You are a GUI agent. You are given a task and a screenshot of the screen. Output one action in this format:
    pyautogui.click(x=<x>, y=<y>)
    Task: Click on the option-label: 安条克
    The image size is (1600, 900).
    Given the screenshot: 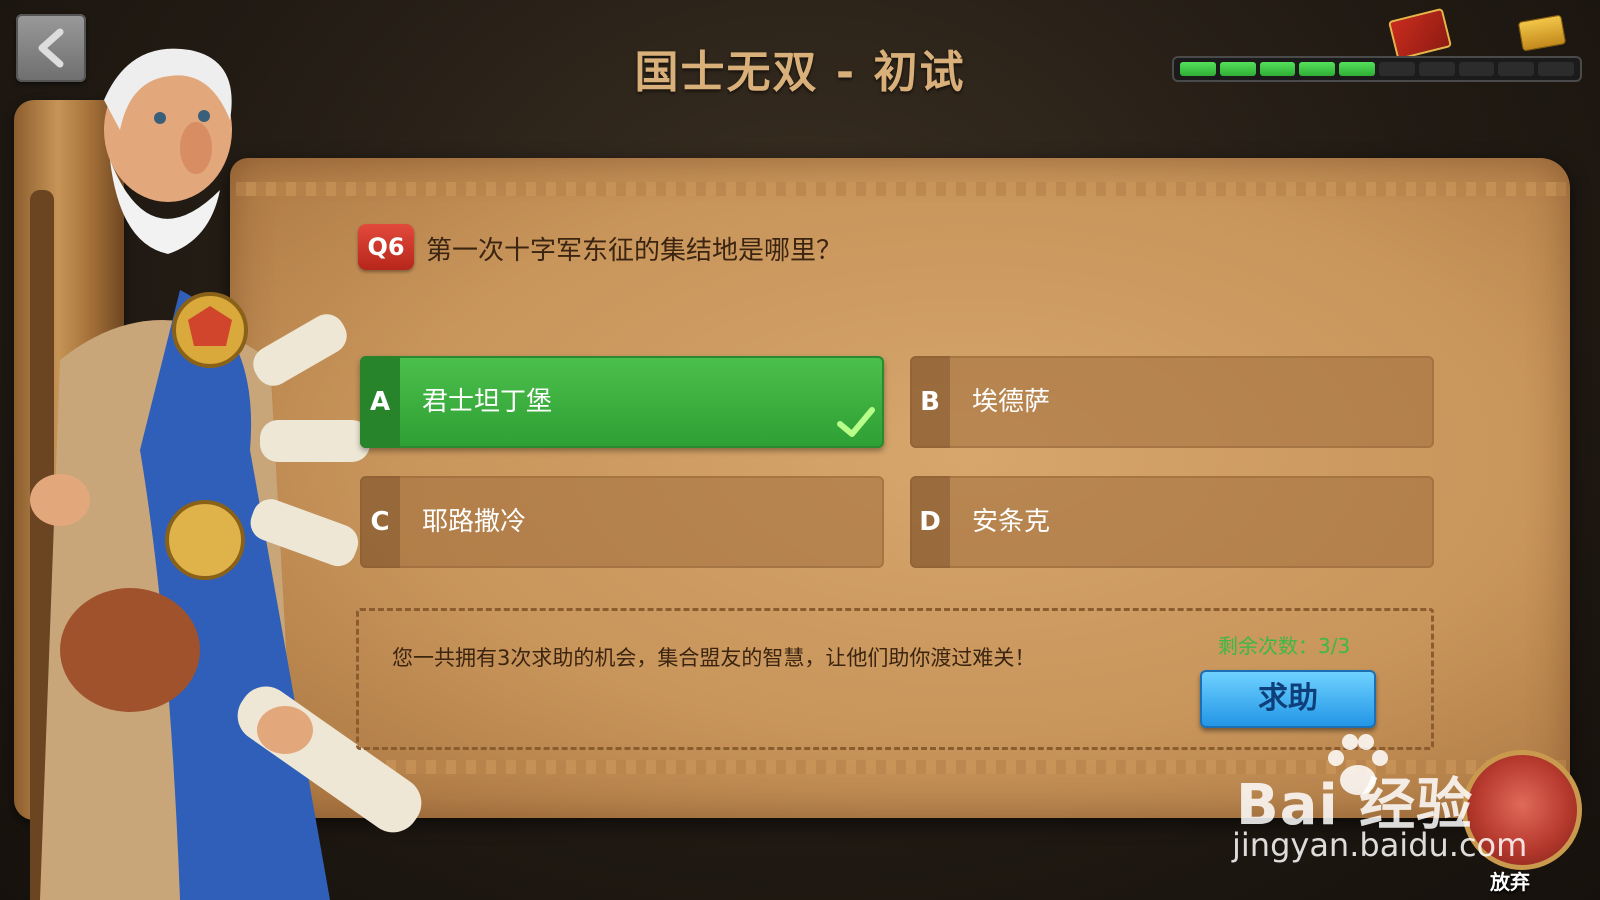 What is the action you would take?
    pyautogui.click(x=1011, y=522)
    